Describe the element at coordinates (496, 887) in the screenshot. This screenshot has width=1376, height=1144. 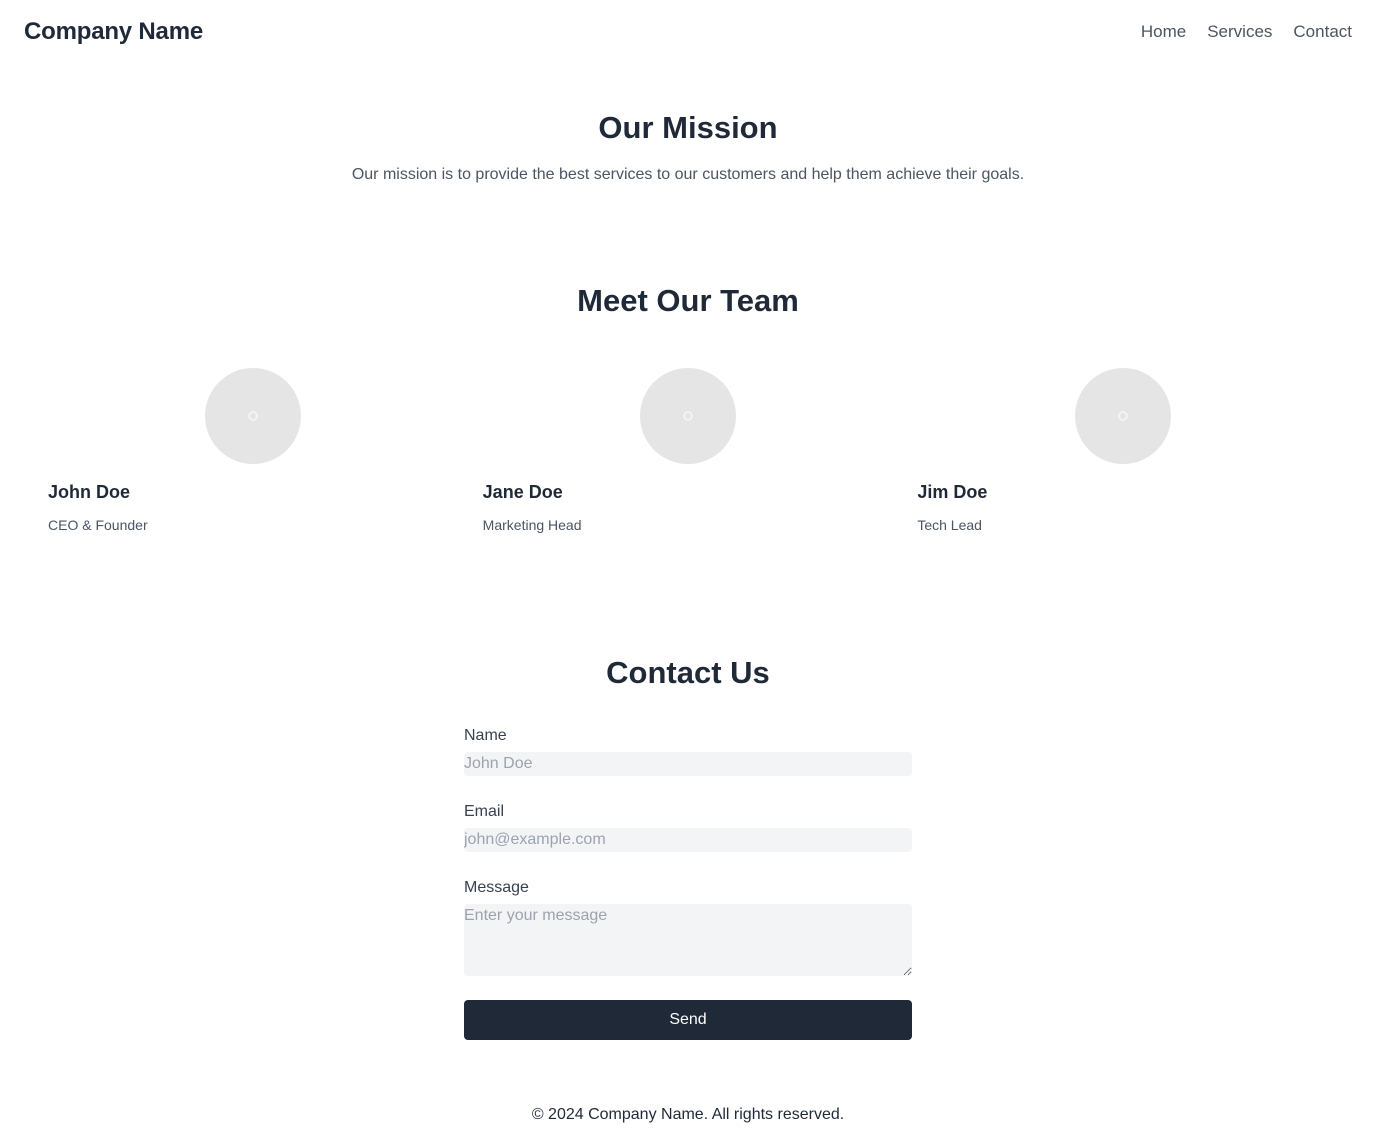
I see `message-label: Message` at that location.